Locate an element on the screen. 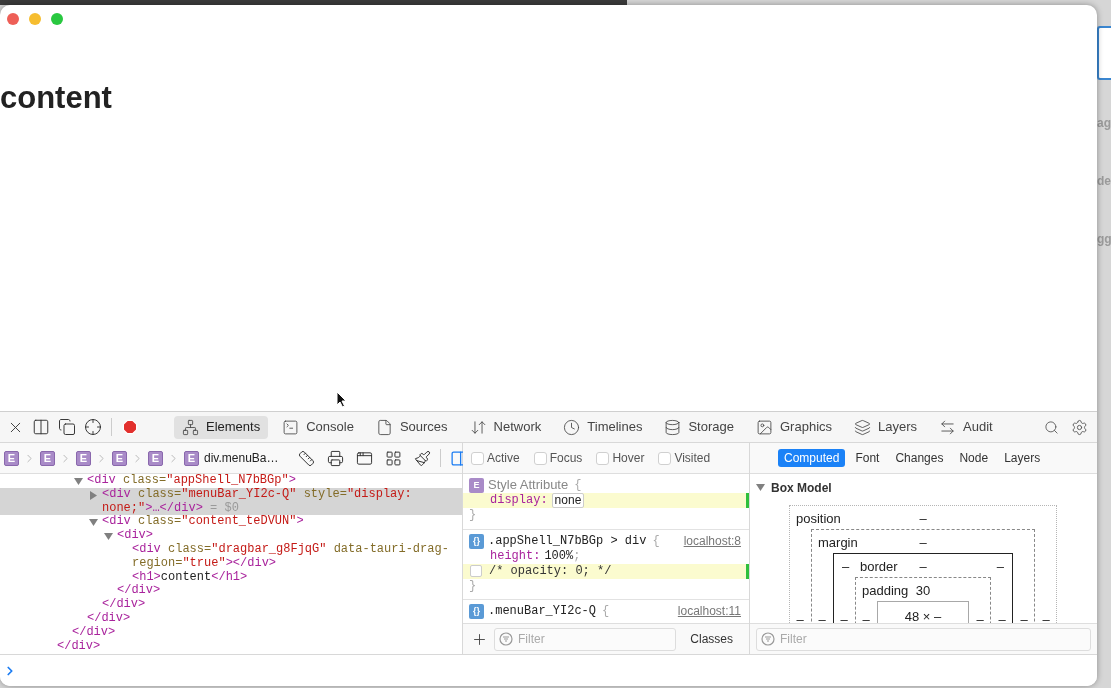 The height and width of the screenshot is (688, 1111). rule-selector: .appShell_N7bBGp > div is located at coordinates (567, 541).